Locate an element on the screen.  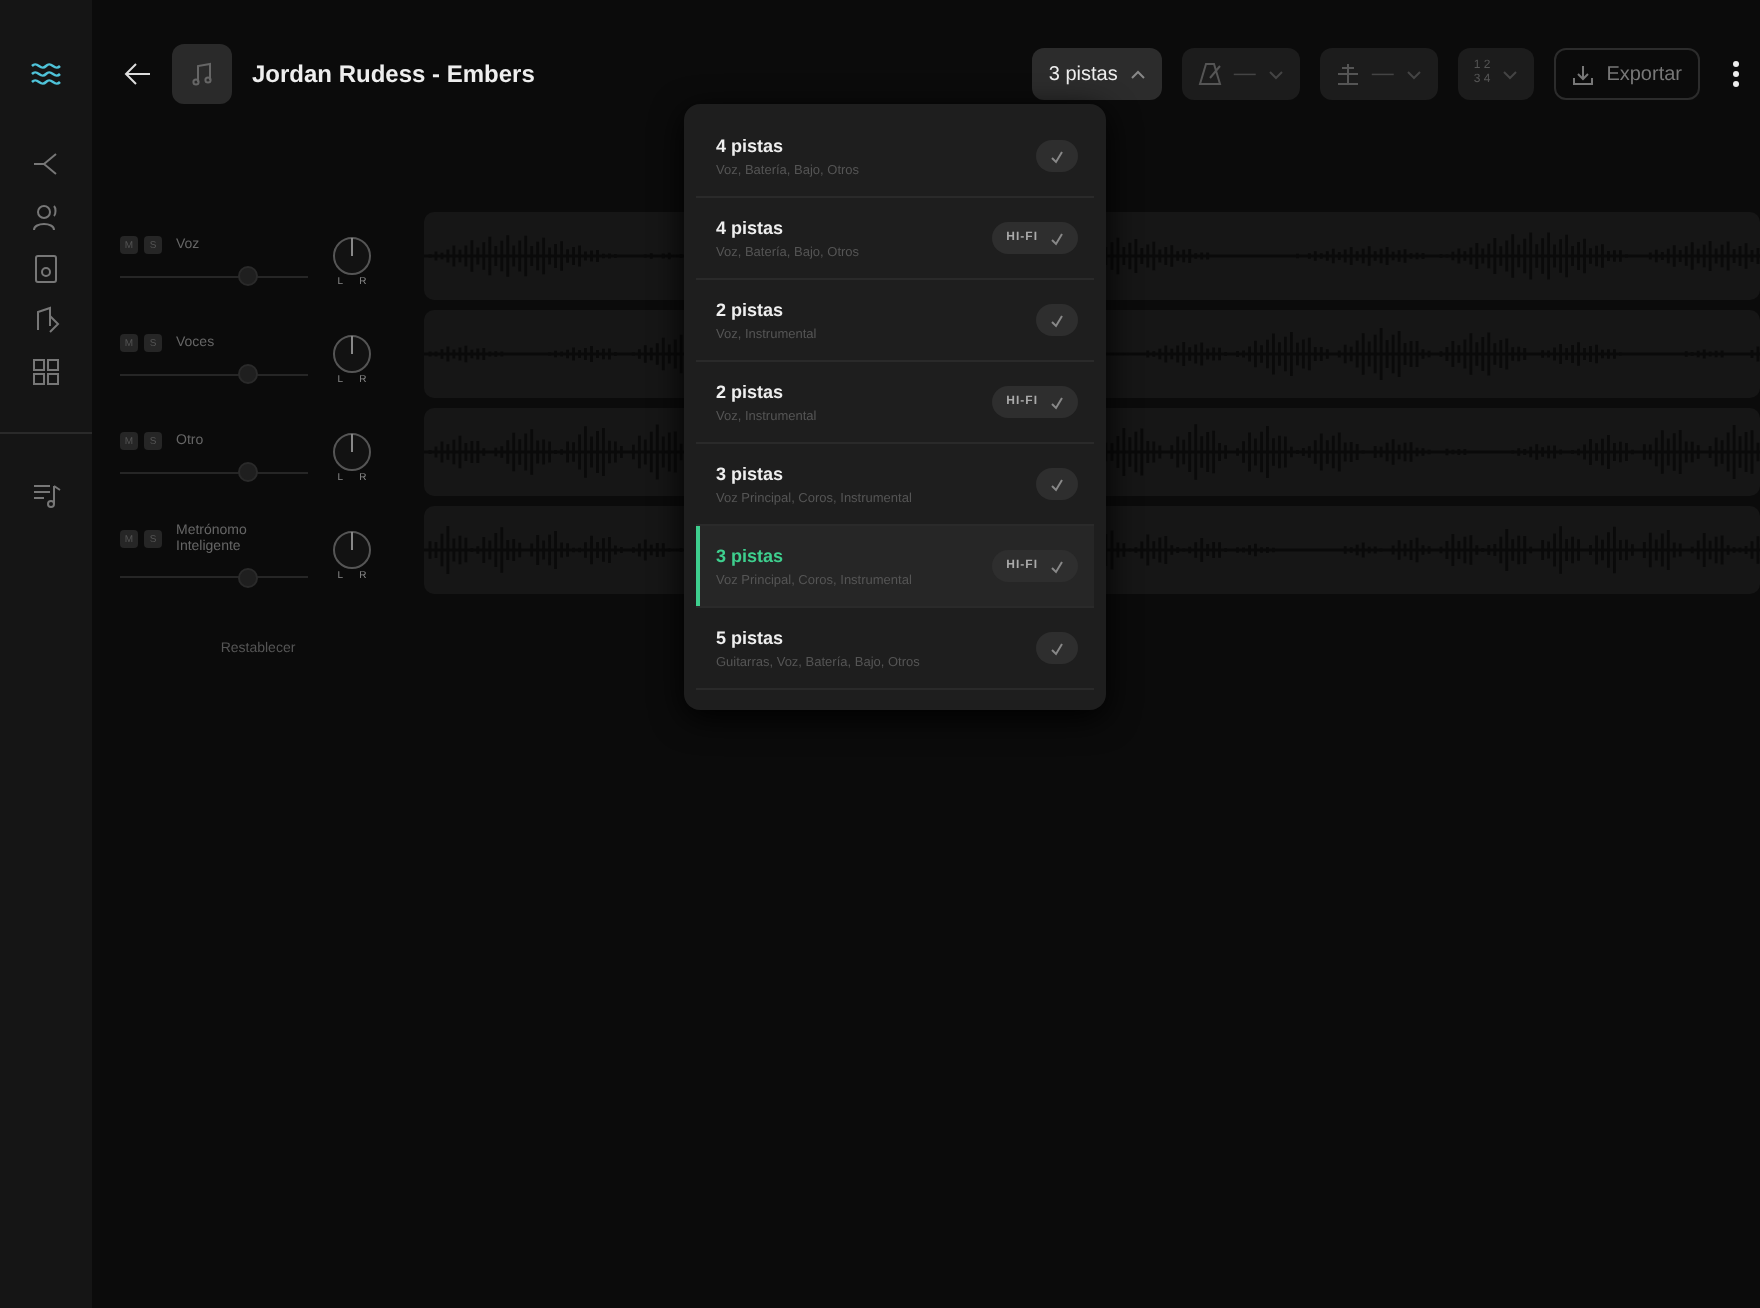
music-note-icon is located at coordinates (202, 74).